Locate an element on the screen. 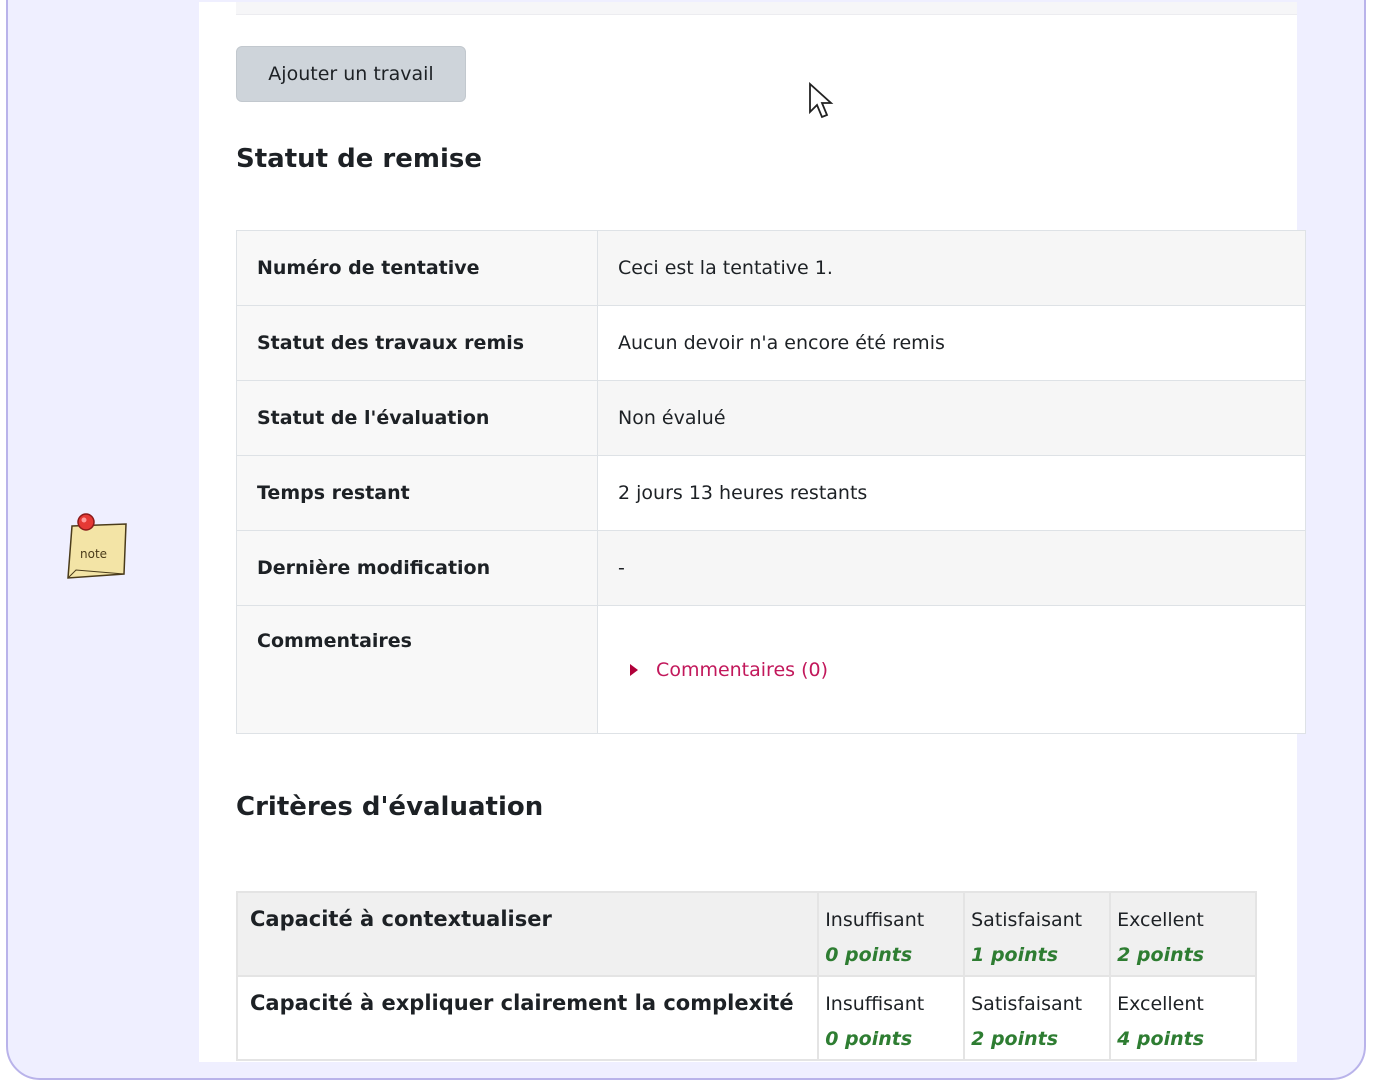 This screenshot has width=1373, height=1086. row-value: Non évalué is located at coordinates (951, 418).